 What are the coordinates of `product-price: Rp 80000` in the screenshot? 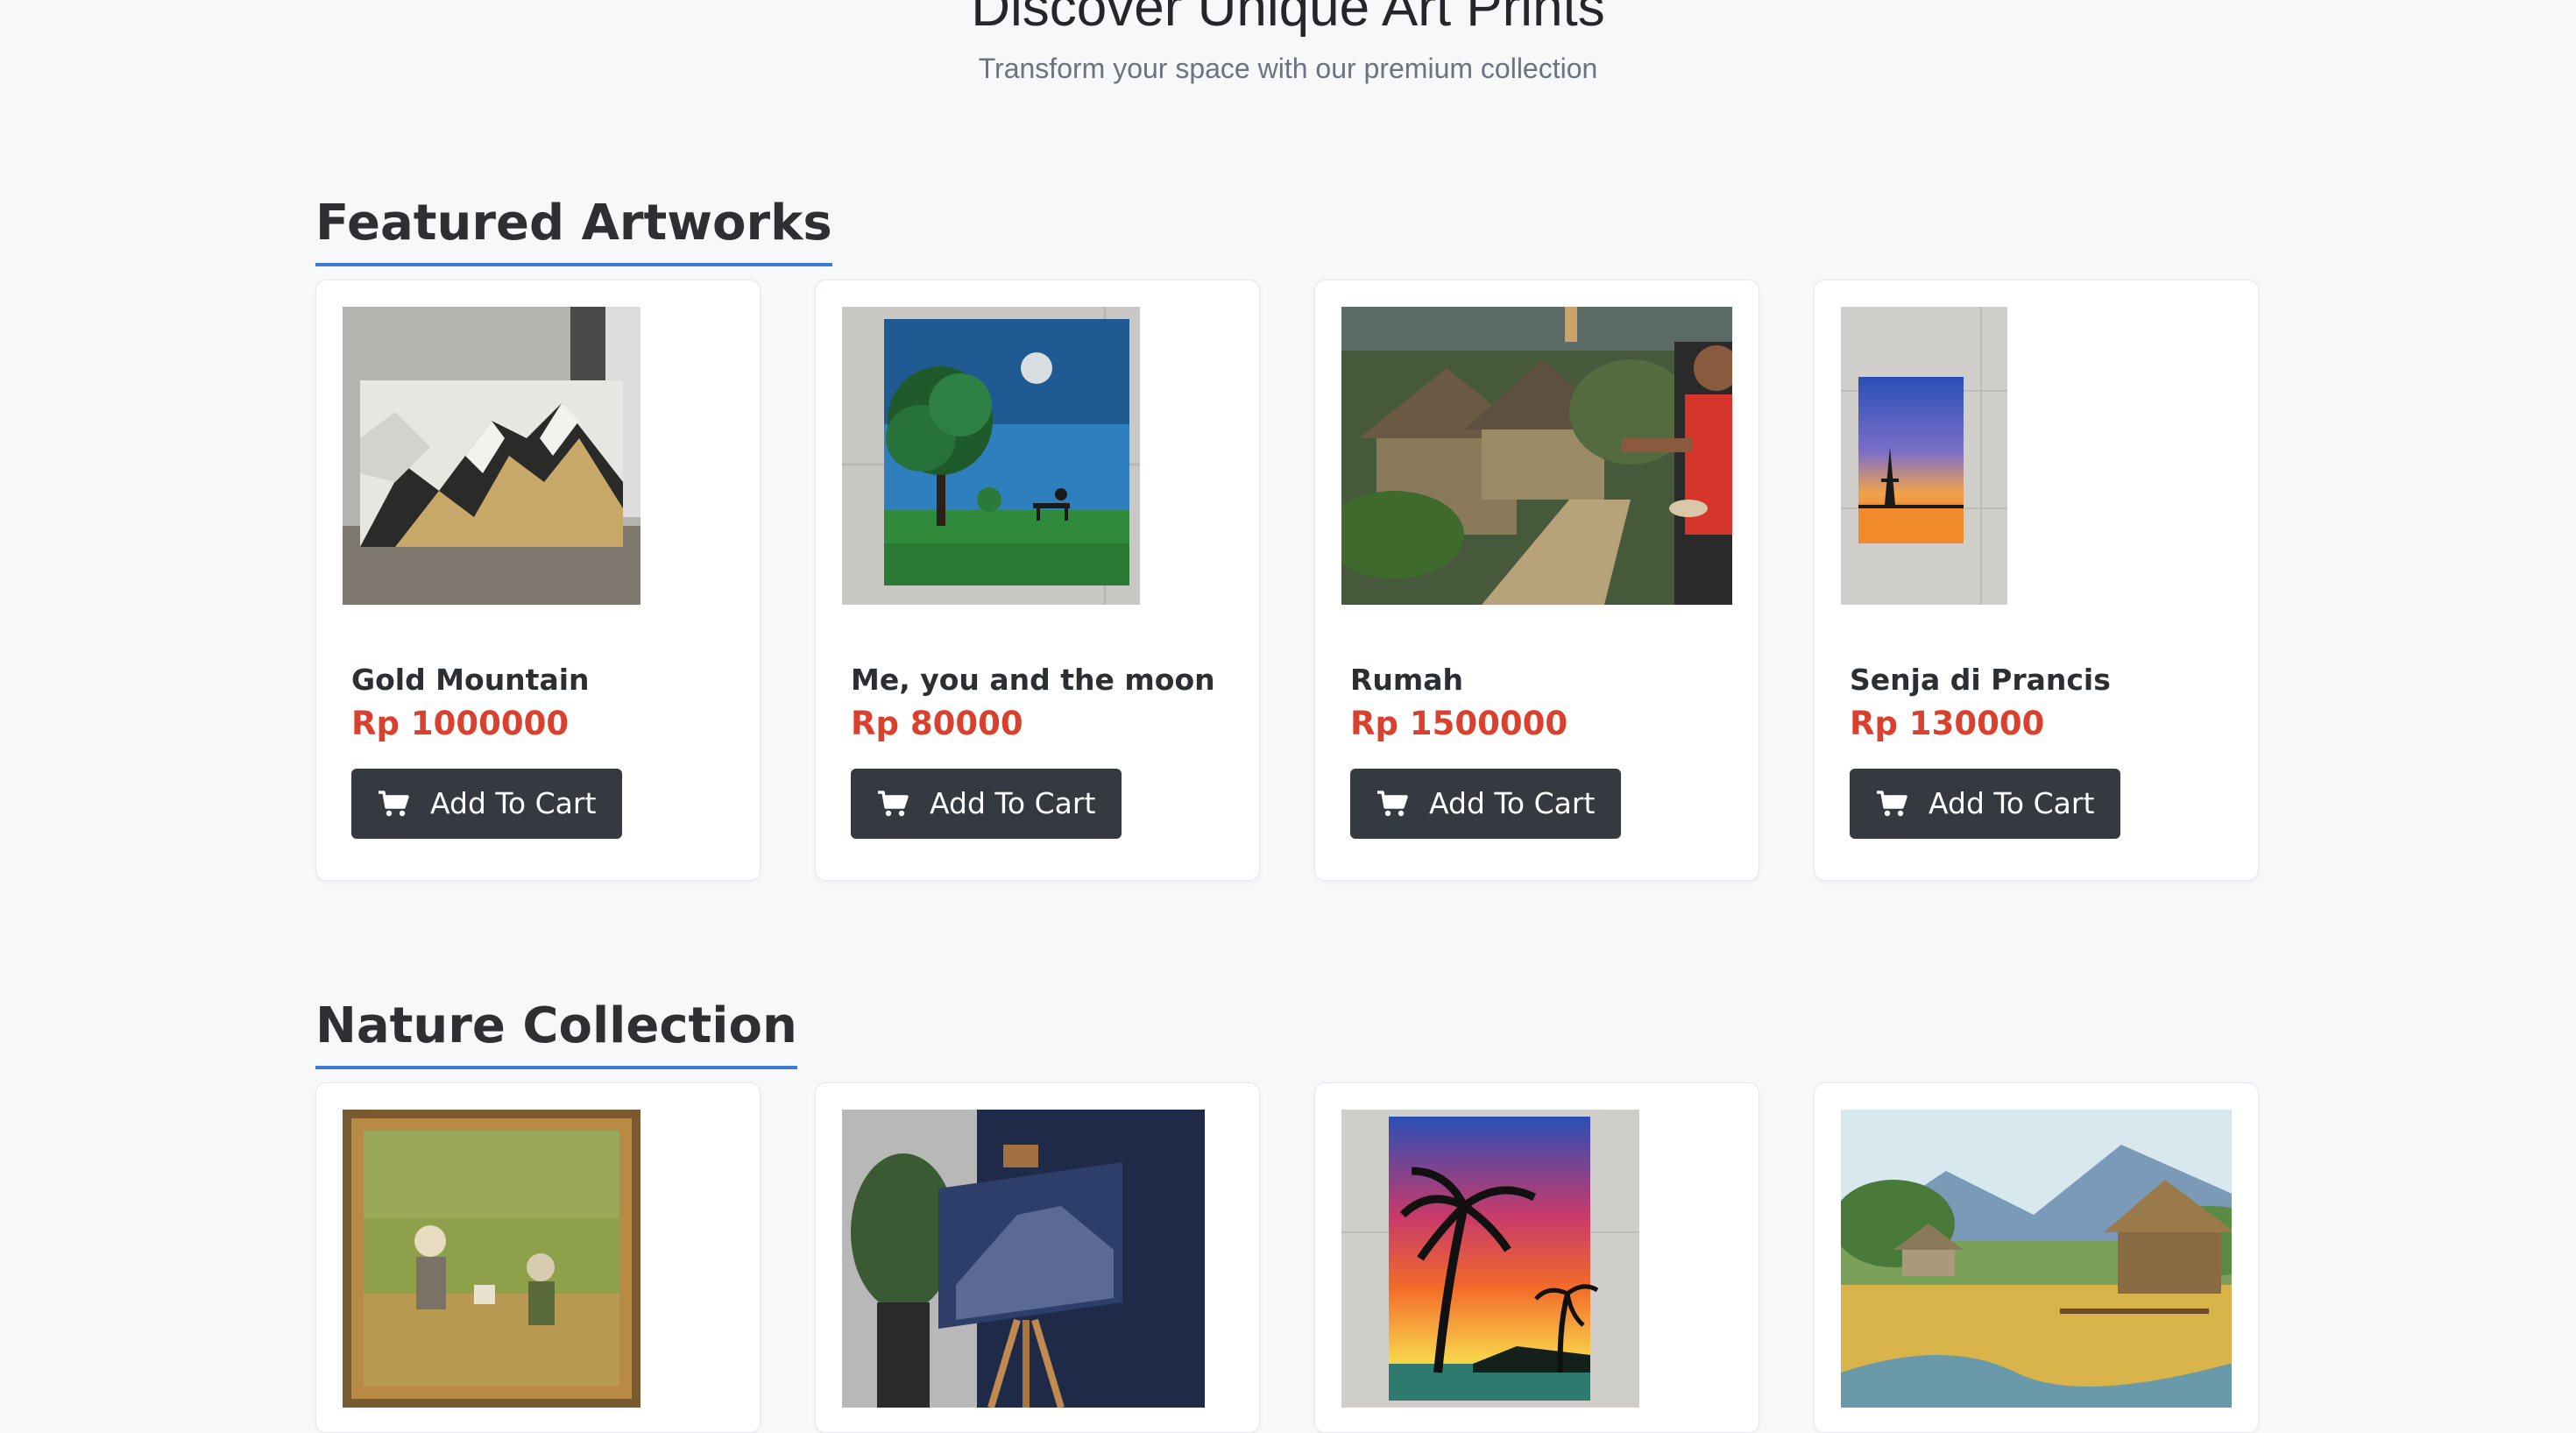 It's located at (937, 724).